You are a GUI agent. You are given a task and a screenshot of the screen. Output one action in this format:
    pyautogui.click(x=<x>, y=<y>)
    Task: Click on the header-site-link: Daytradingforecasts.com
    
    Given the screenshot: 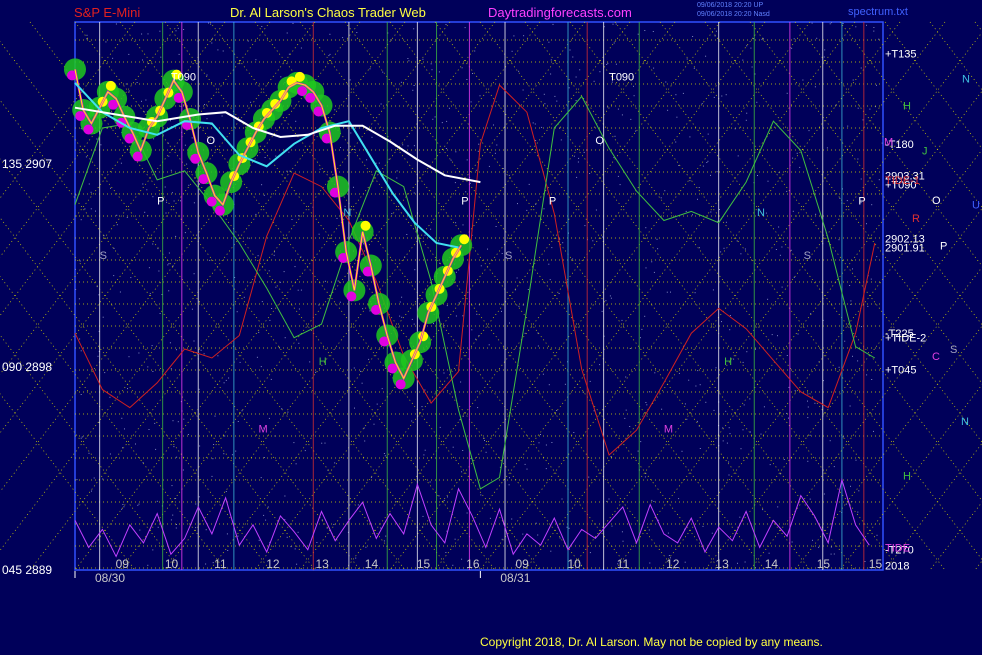 What is the action you would take?
    pyautogui.click(x=560, y=12)
    